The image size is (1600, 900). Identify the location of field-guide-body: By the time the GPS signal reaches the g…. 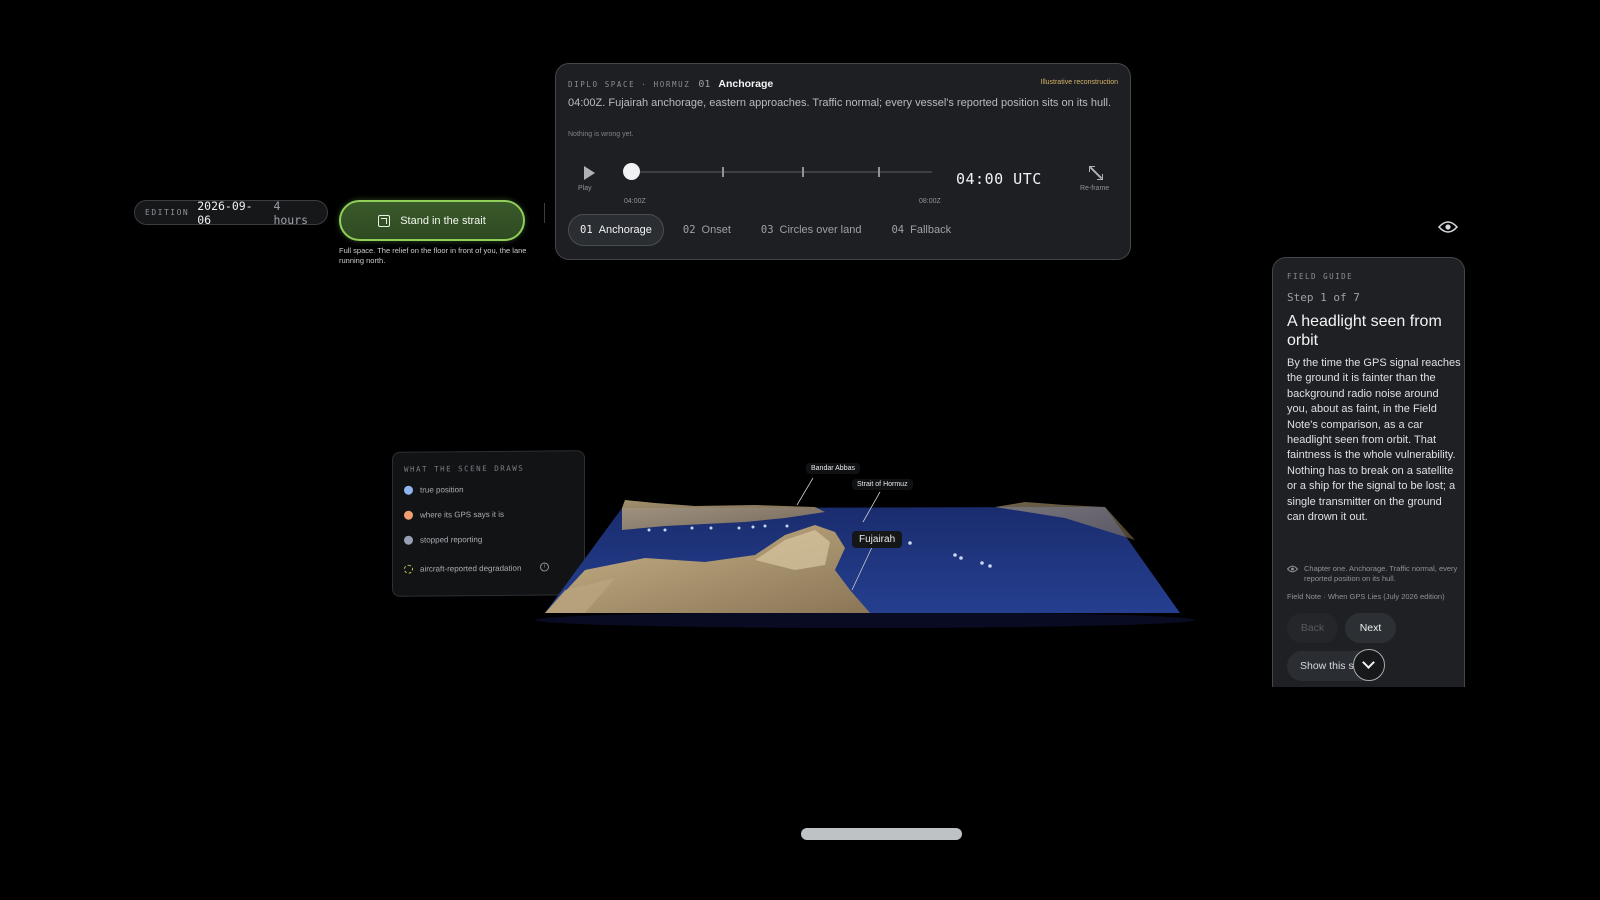
(1374, 440).